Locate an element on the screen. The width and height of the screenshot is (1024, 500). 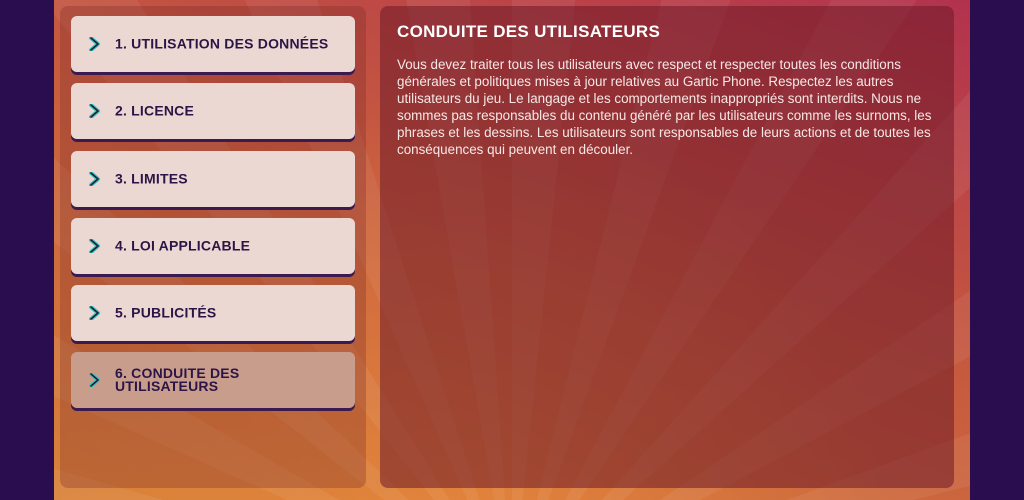
menu-item-applicable-law: 4. LOI APPLICABLE is located at coordinates (213, 246).